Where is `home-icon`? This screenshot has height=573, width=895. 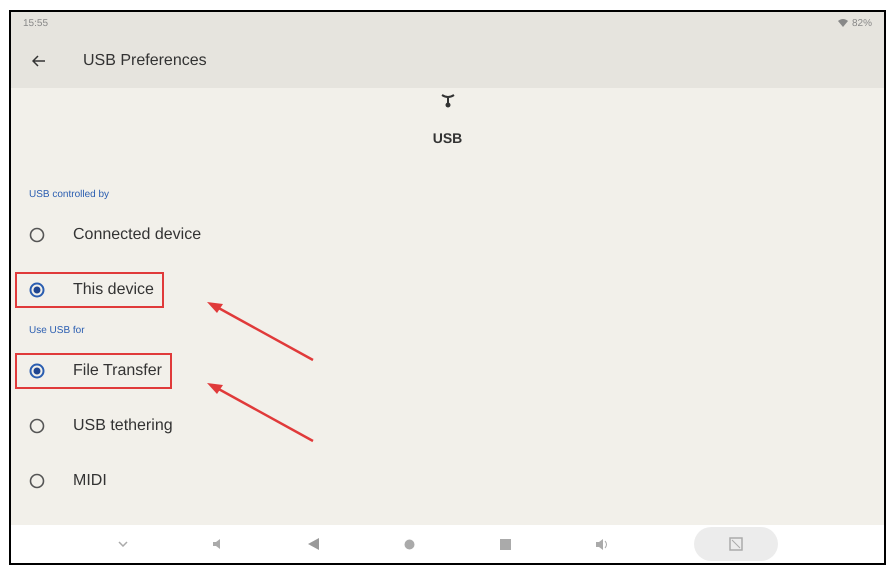 home-icon is located at coordinates (409, 544).